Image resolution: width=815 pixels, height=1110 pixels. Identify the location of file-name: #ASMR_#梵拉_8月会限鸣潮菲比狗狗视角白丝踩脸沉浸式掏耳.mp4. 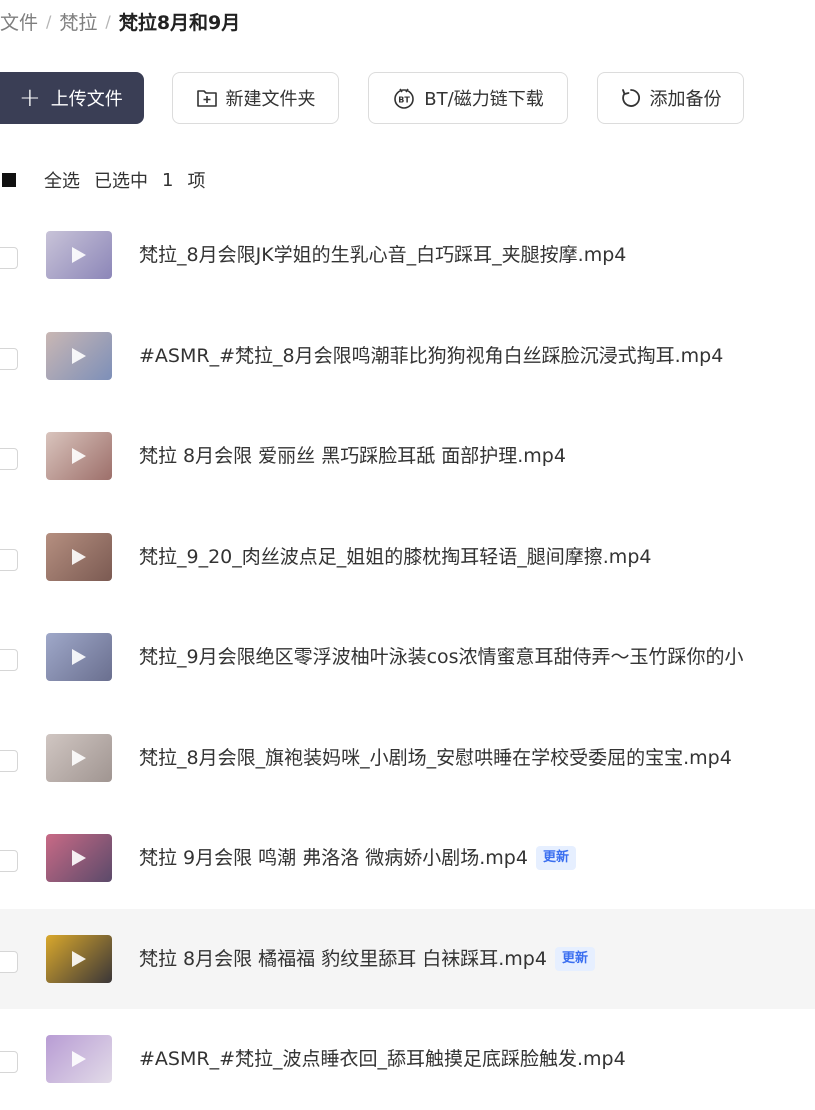
(431, 356).